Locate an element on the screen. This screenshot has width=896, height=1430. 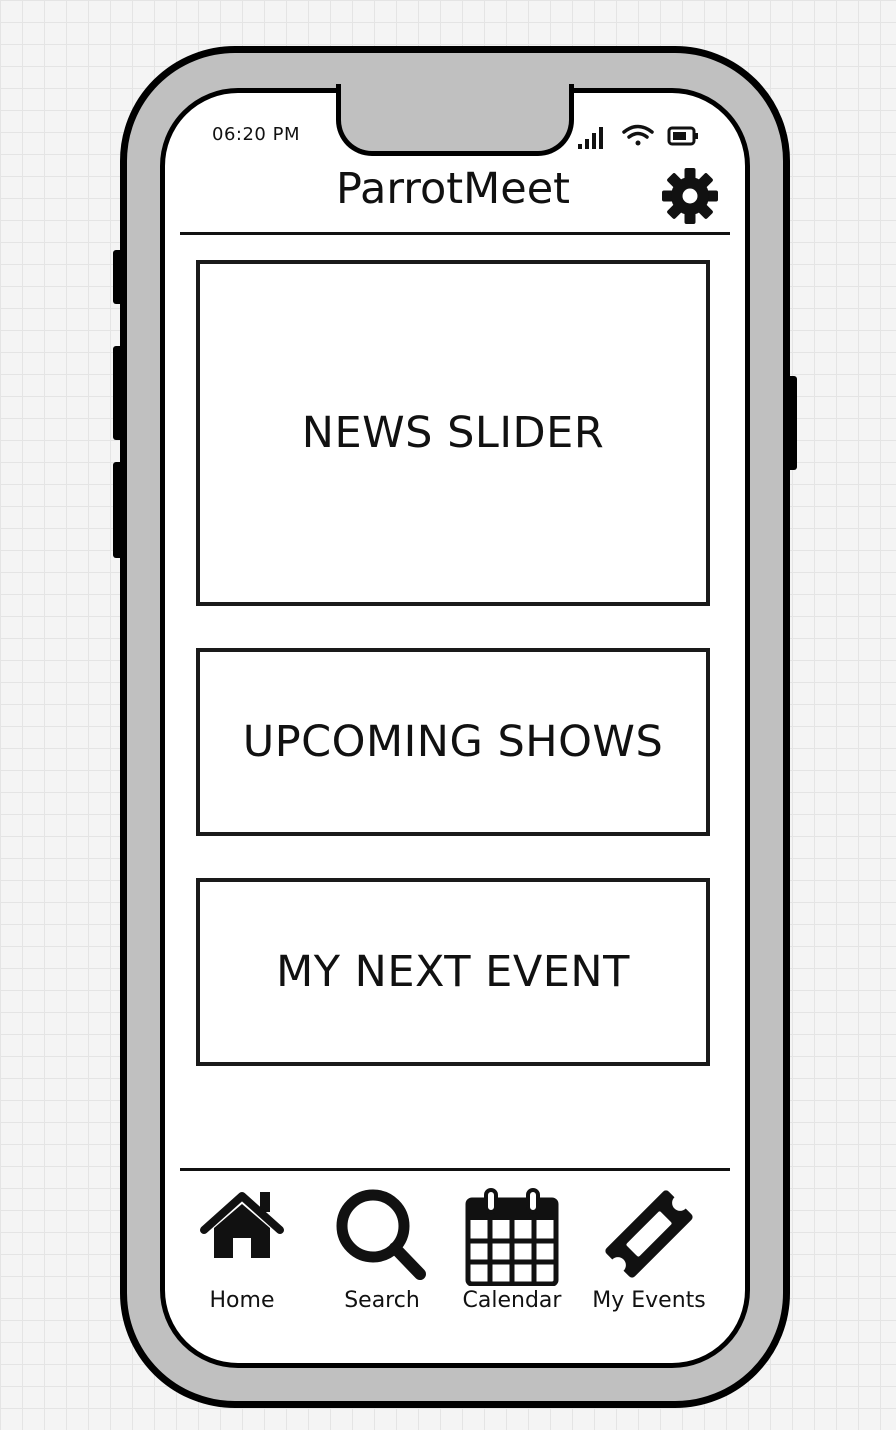
phone-notch is located at coordinates (455, 120).